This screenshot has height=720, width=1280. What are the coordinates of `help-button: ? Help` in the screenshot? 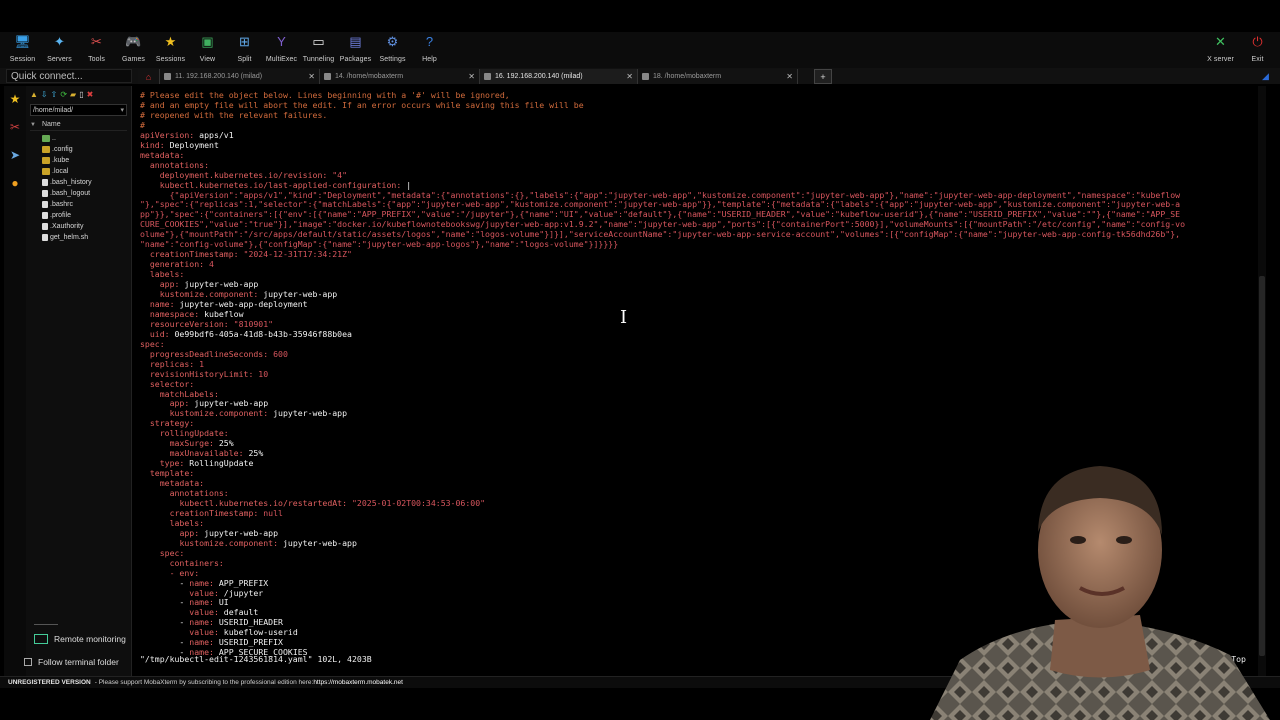 It's located at (429, 49).